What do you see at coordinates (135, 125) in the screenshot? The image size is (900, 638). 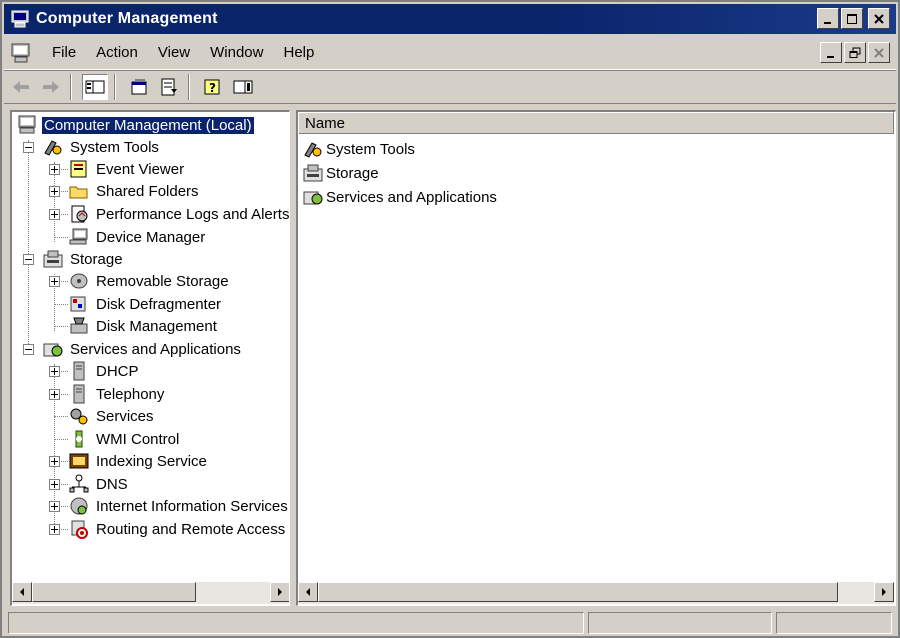 I see `tree-node-root: Computer Management (Local)` at bounding box center [135, 125].